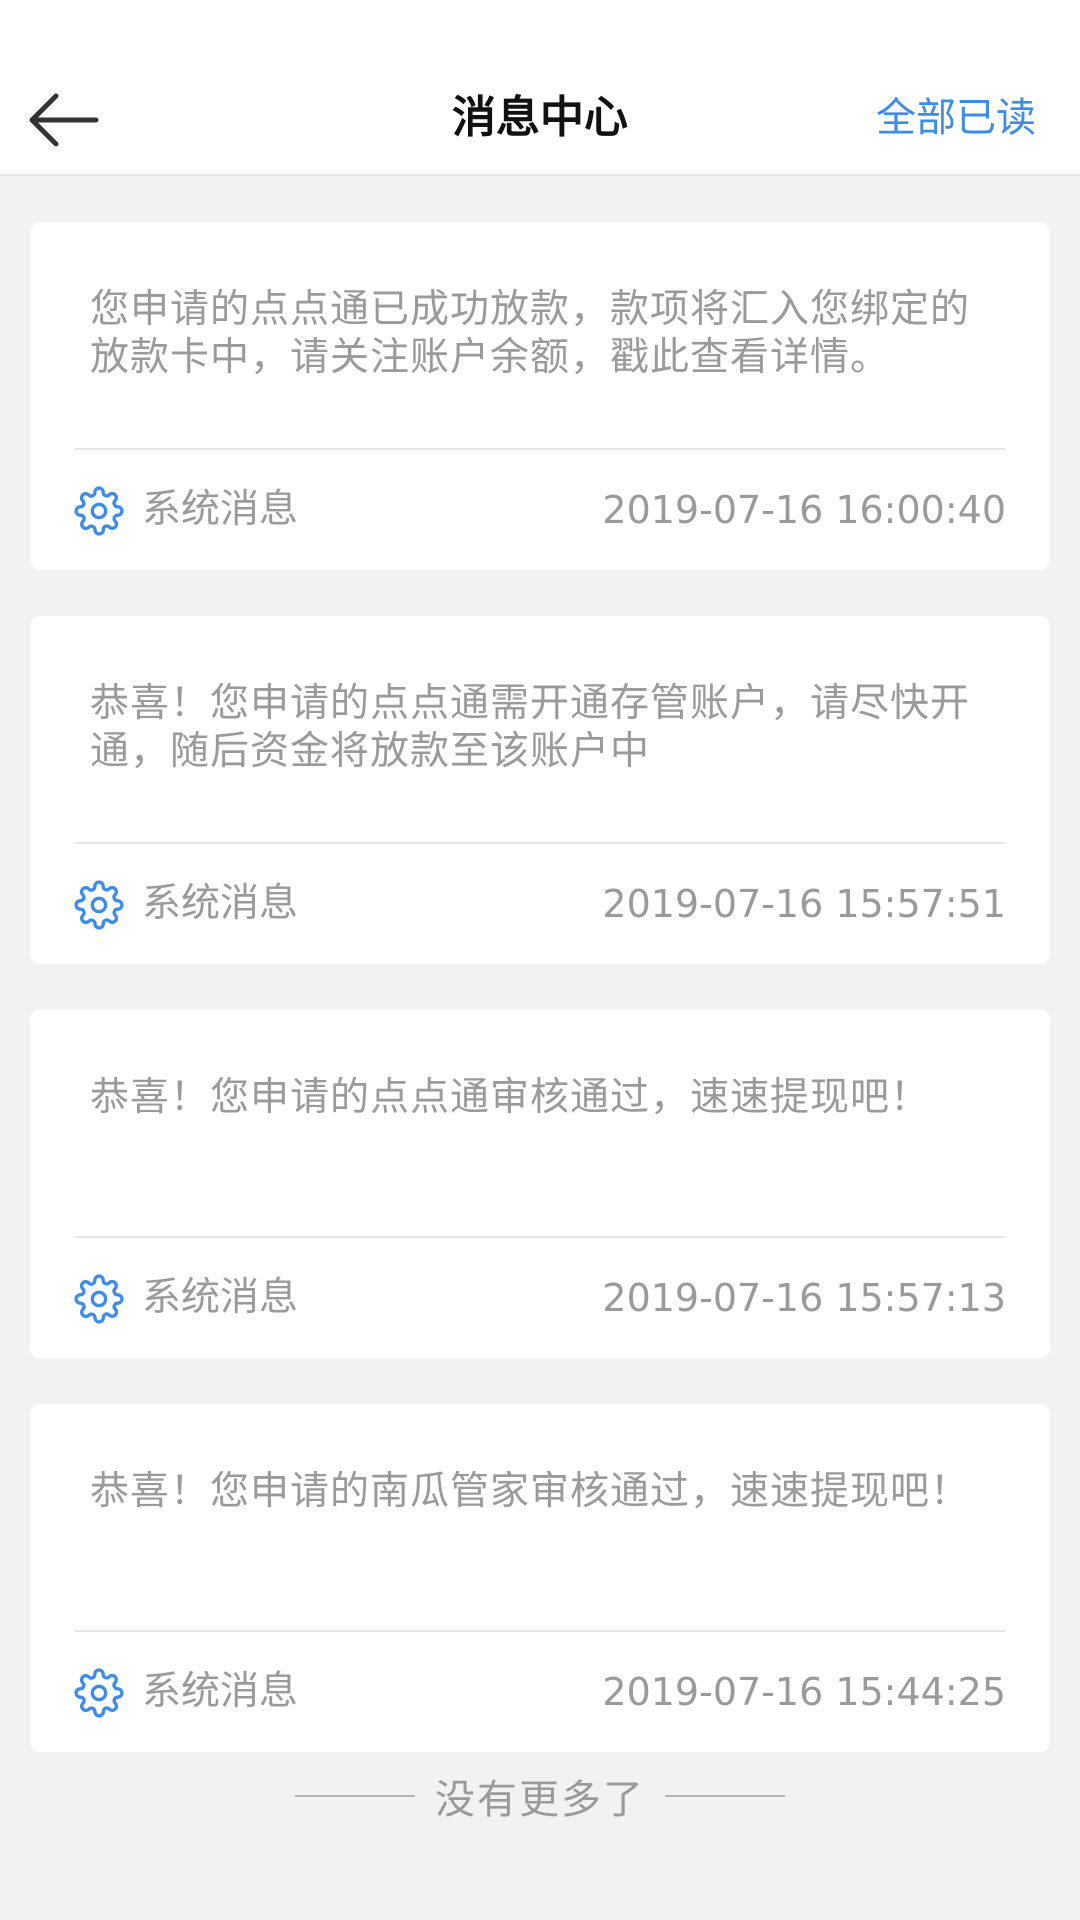  Describe the element at coordinates (804, 1298) in the screenshot. I see `message-time: 2019-07-16 15:57:13` at that location.